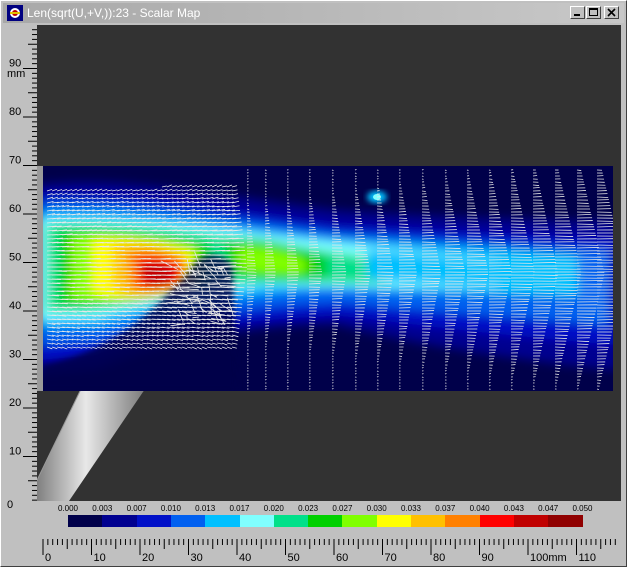 This screenshot has width=627, height=567. What do you see at coordinates (15, 258) in the screenshot?
I see `left-ruler-labels: 908070605040302010` at bounding box center [15, 258].